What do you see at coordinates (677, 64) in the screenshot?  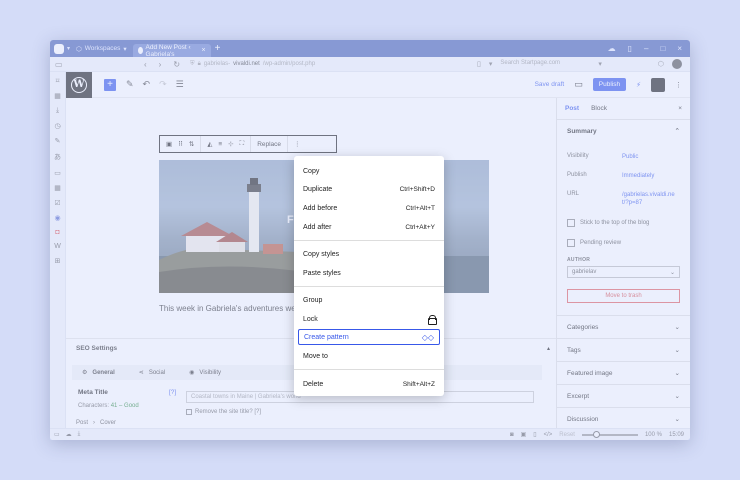 I see `profile-avatar` at bounding box center [677, 64].